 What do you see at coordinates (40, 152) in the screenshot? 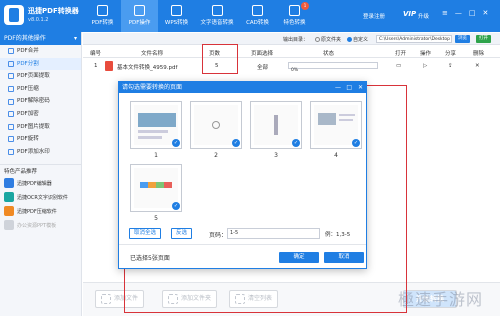
I see `sidebar-item-add-watermark: PDF添加水印` at bounding box center [40, 152].